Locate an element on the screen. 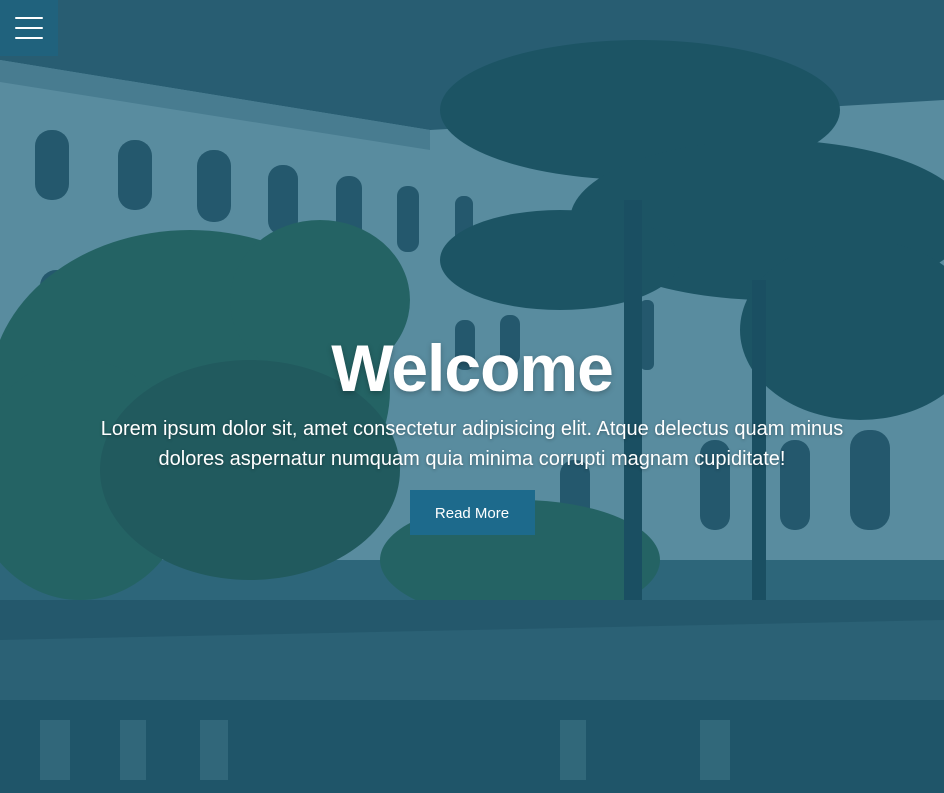 Image resolution: width=944 pixels, height=793 pixels. hero-title: Welcome is located at coordinates (472, 368).